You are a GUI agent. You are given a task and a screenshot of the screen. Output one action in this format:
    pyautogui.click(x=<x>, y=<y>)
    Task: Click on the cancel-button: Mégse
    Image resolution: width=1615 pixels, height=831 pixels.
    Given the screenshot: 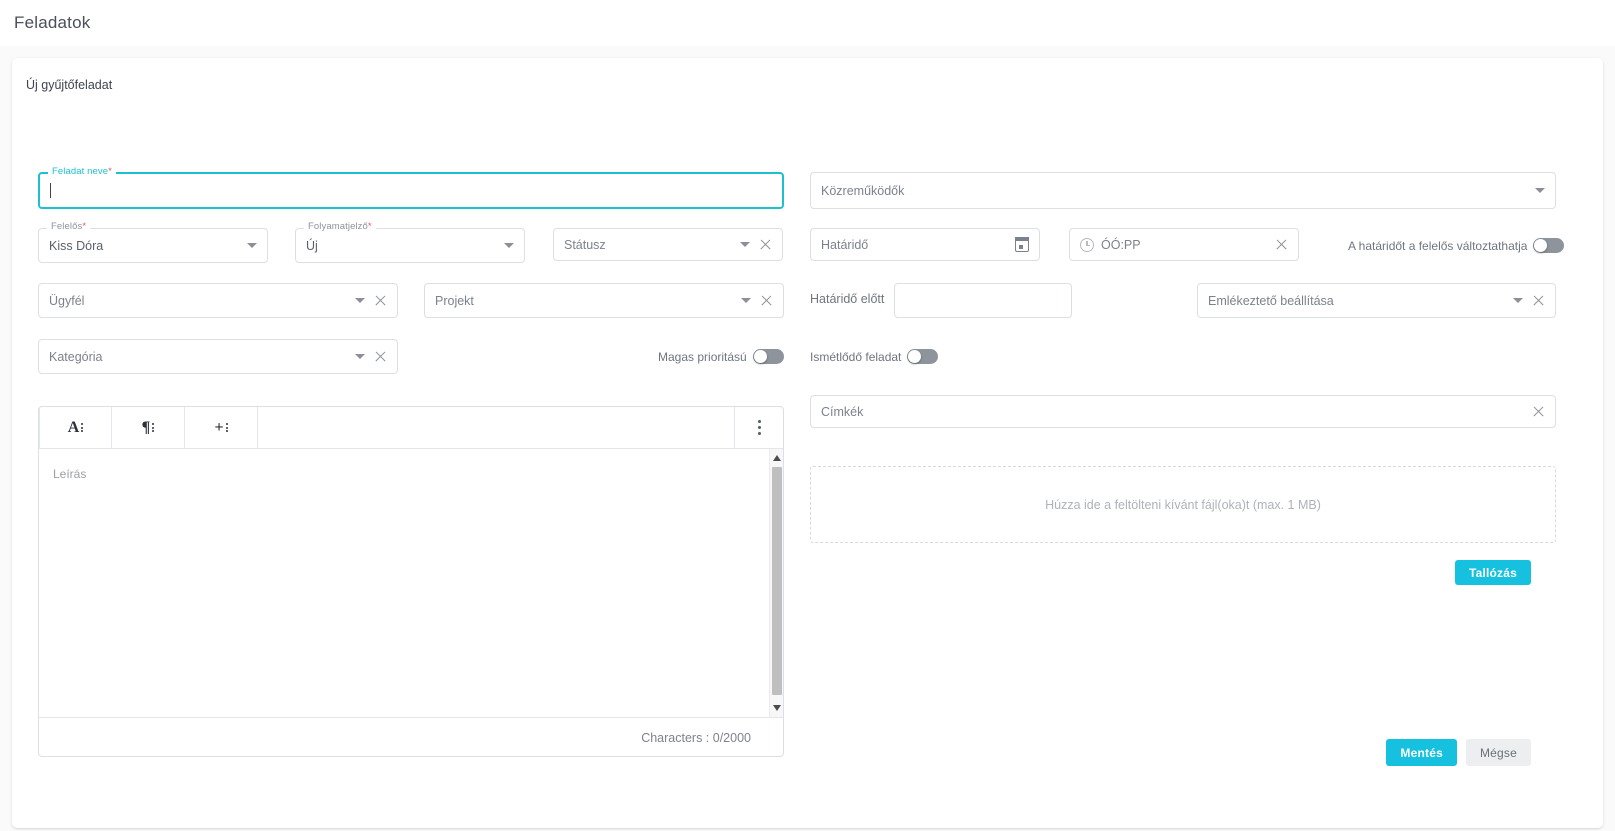 What is the action you would take?
    pyautogui.click(x=1498, y=752)
    